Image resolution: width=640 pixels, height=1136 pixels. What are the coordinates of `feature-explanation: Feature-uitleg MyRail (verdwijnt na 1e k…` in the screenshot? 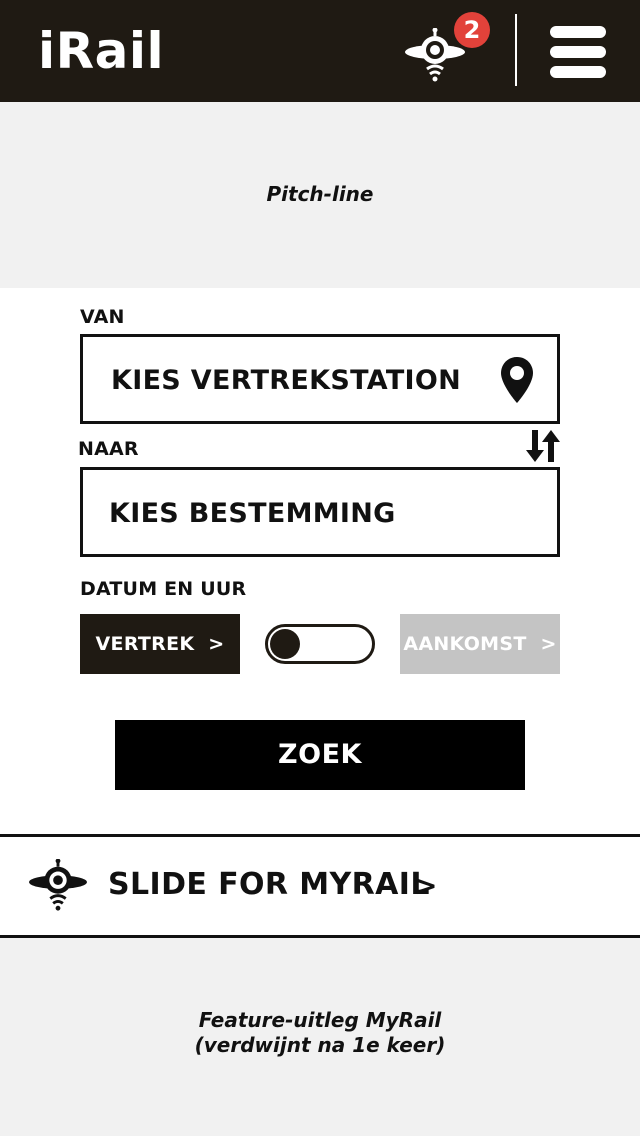 It's located at (320, 1033).